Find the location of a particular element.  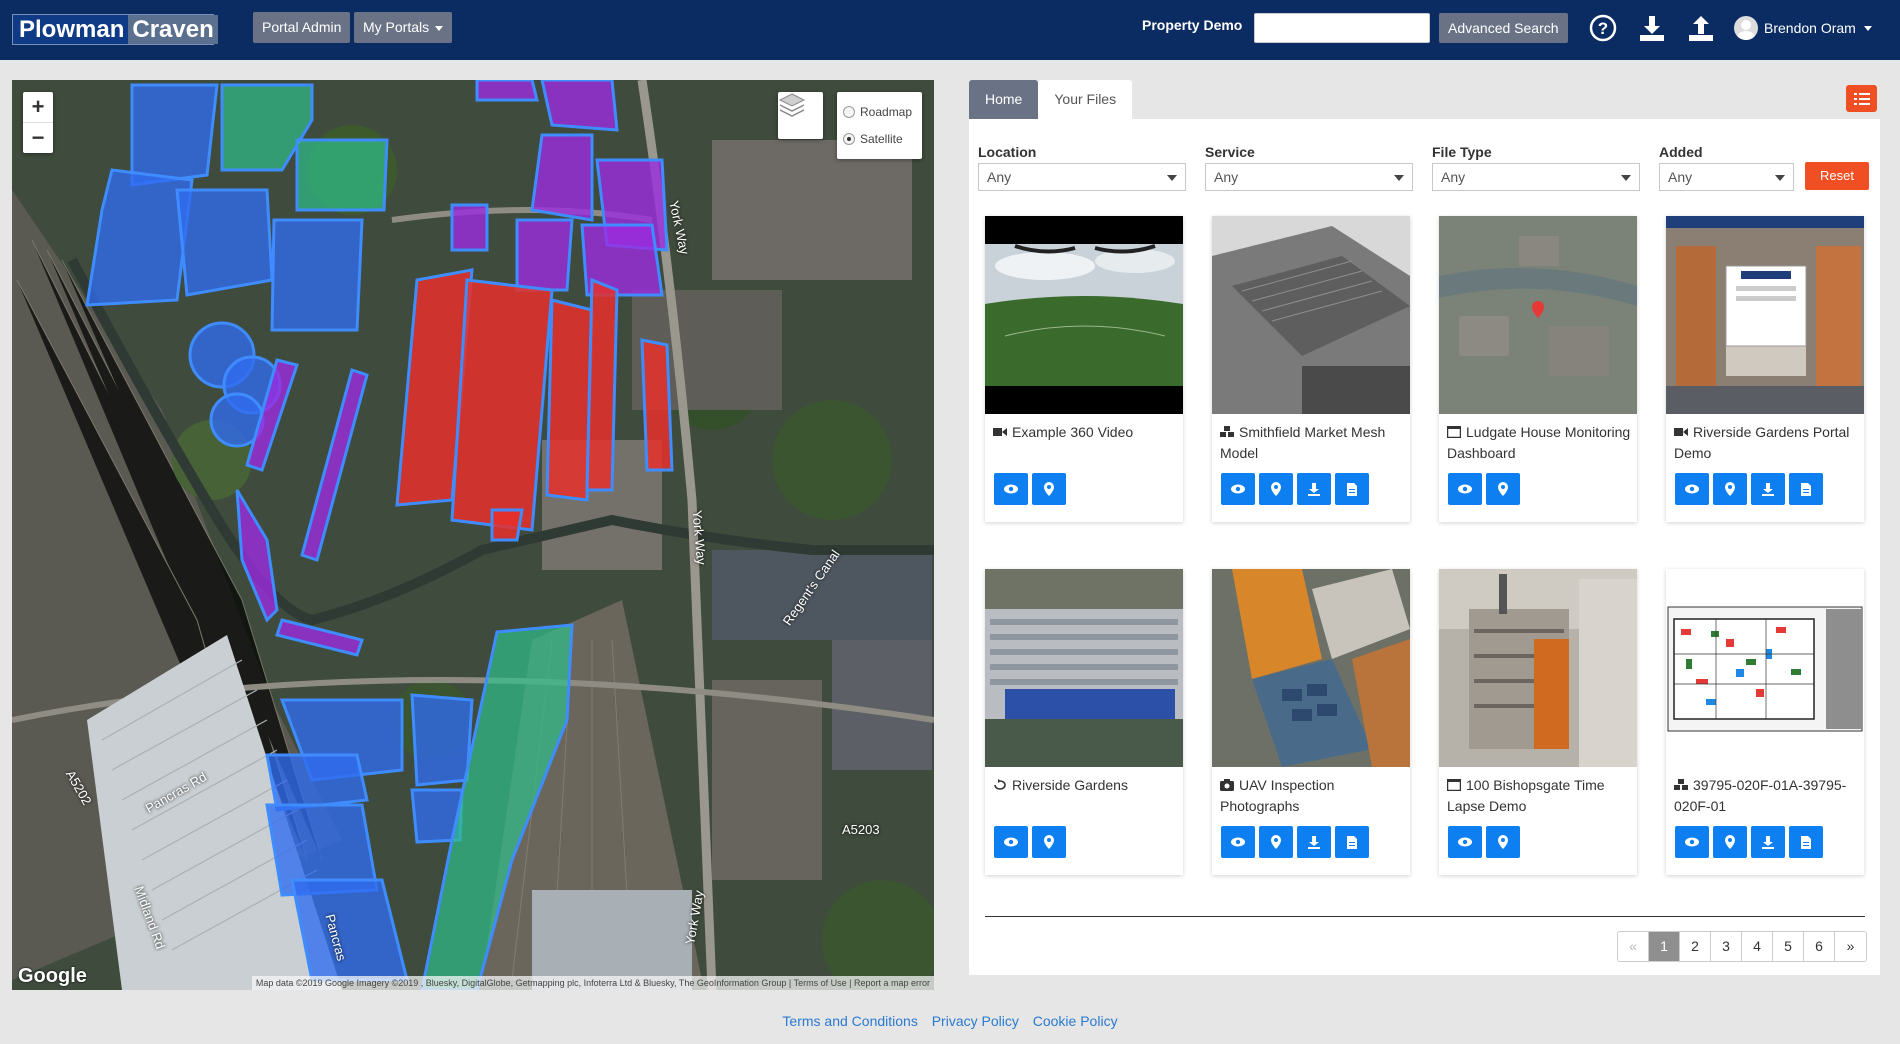

advanced-search-button: Advanced Search is located at coordinates (1503, 28).